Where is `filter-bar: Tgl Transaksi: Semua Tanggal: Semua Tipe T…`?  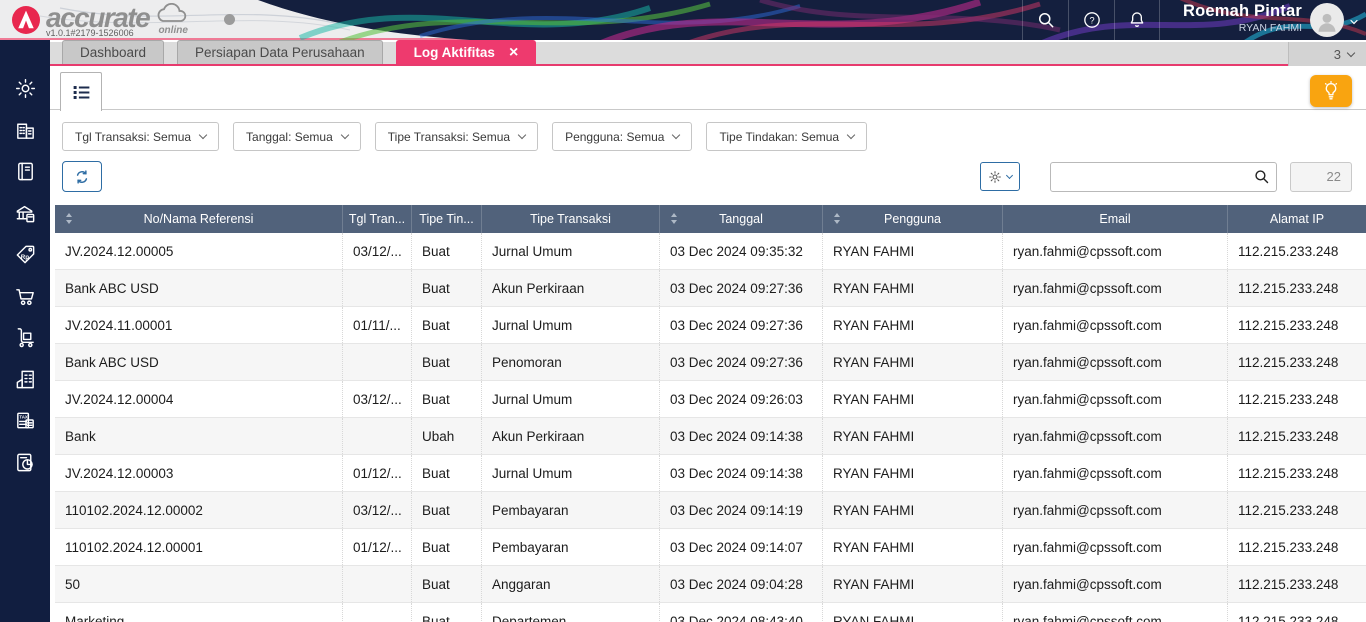
filter-bar: Tgl Transaksi: Semua Tanggal: Semua Tipe T… is located at coordinates (714, 136).